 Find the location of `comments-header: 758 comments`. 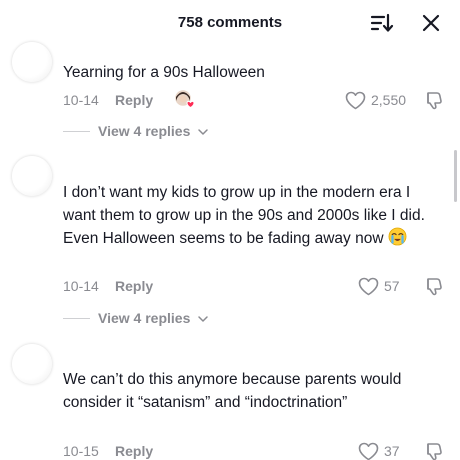

comments-header: 758 comments is located at coordinates (230, 23).